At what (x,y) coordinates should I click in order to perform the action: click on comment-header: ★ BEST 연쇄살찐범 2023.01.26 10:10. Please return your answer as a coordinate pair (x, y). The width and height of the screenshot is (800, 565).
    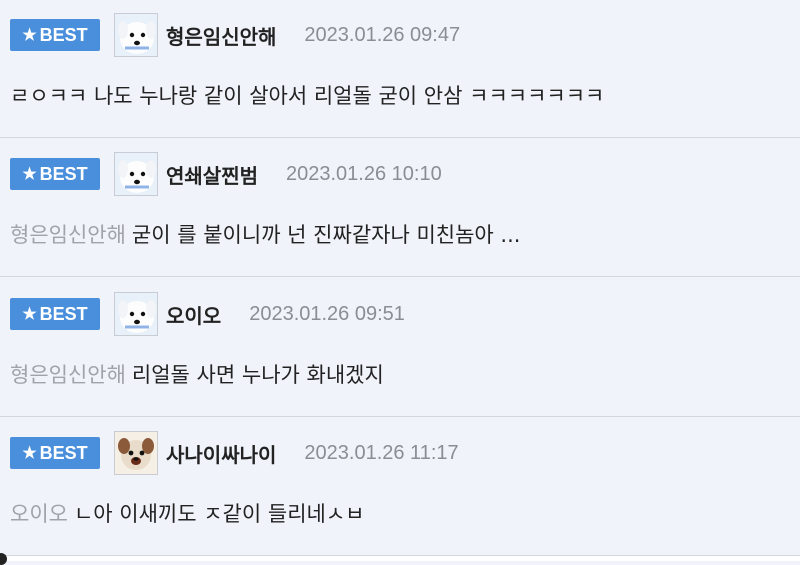
    Looking at the image, I should click on (226, 174).